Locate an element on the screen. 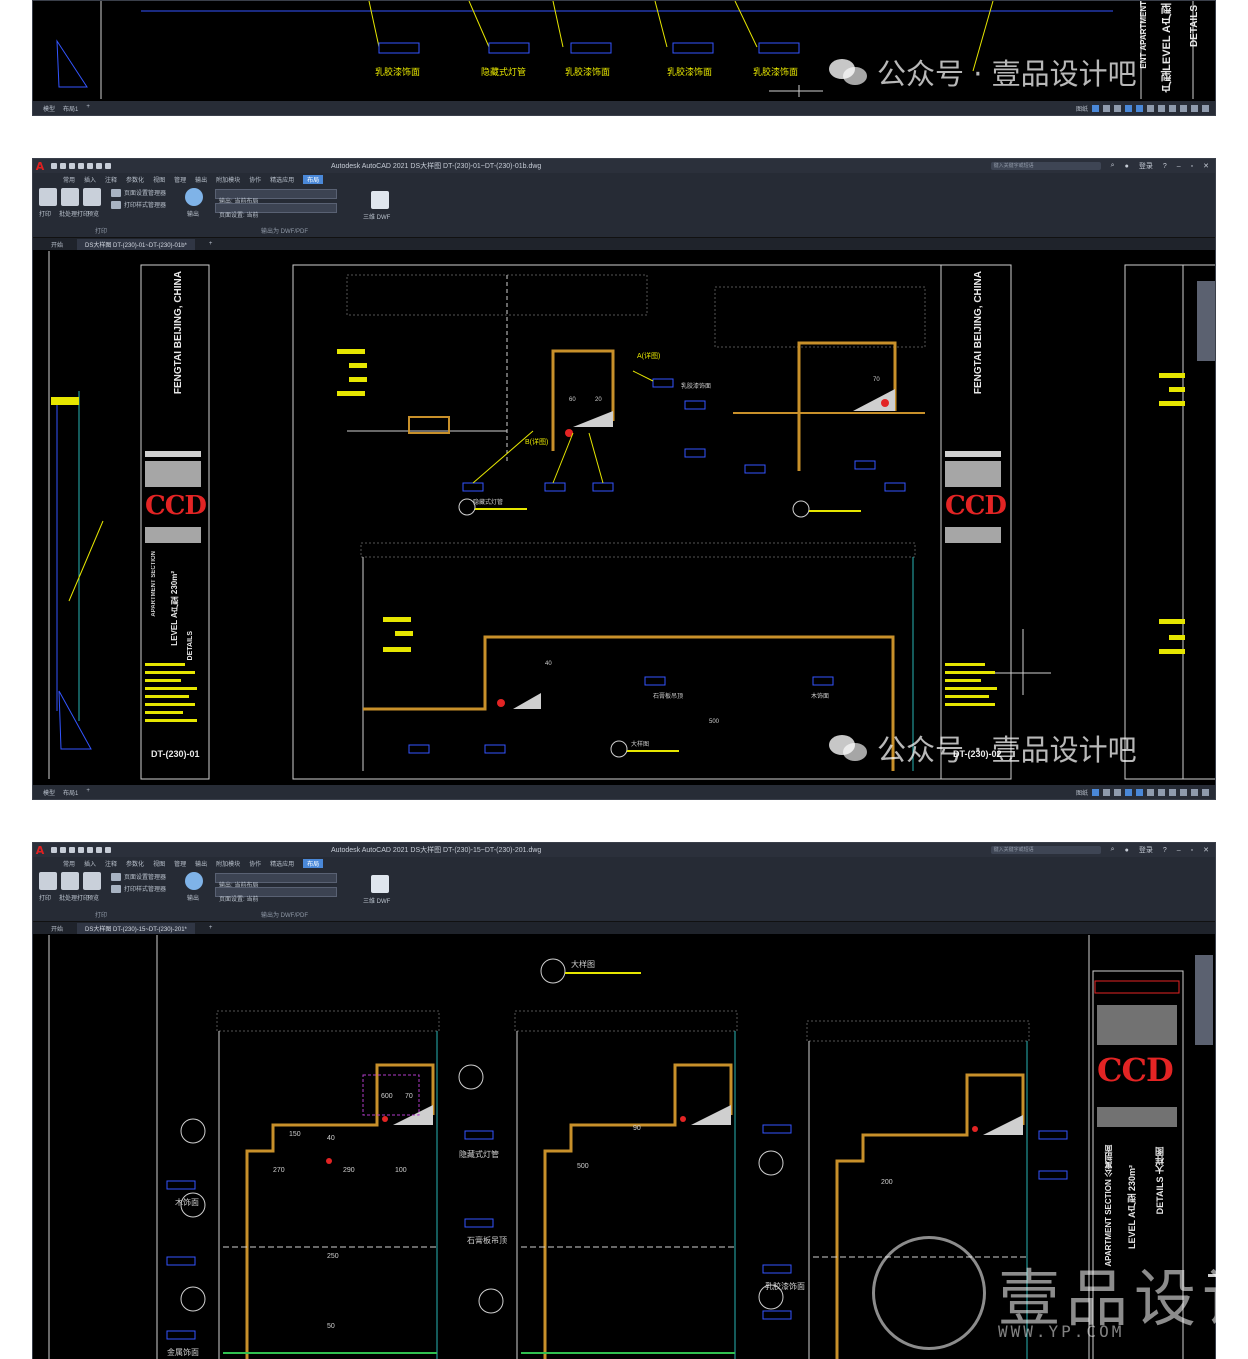  tab-layout: 布局 is located at coordinates (313, 179).